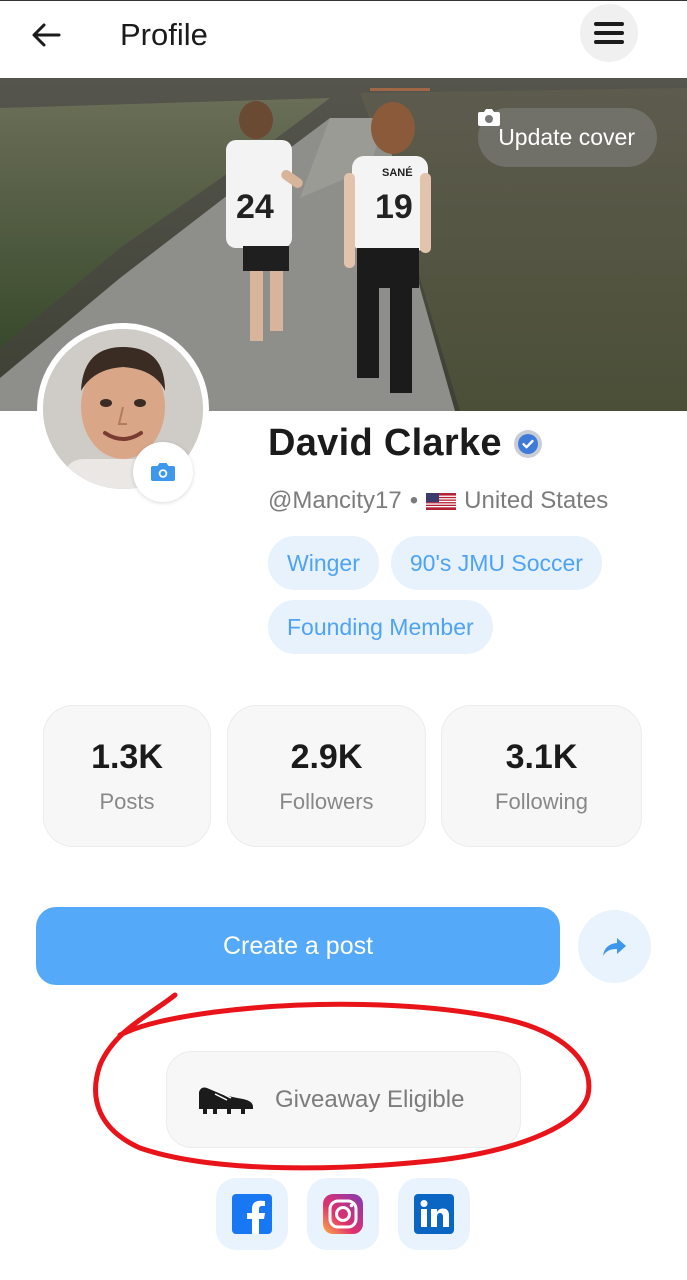 This screenshot has height=1280, width=687. I want to click on linkedin-icon, so click(434, 1214).